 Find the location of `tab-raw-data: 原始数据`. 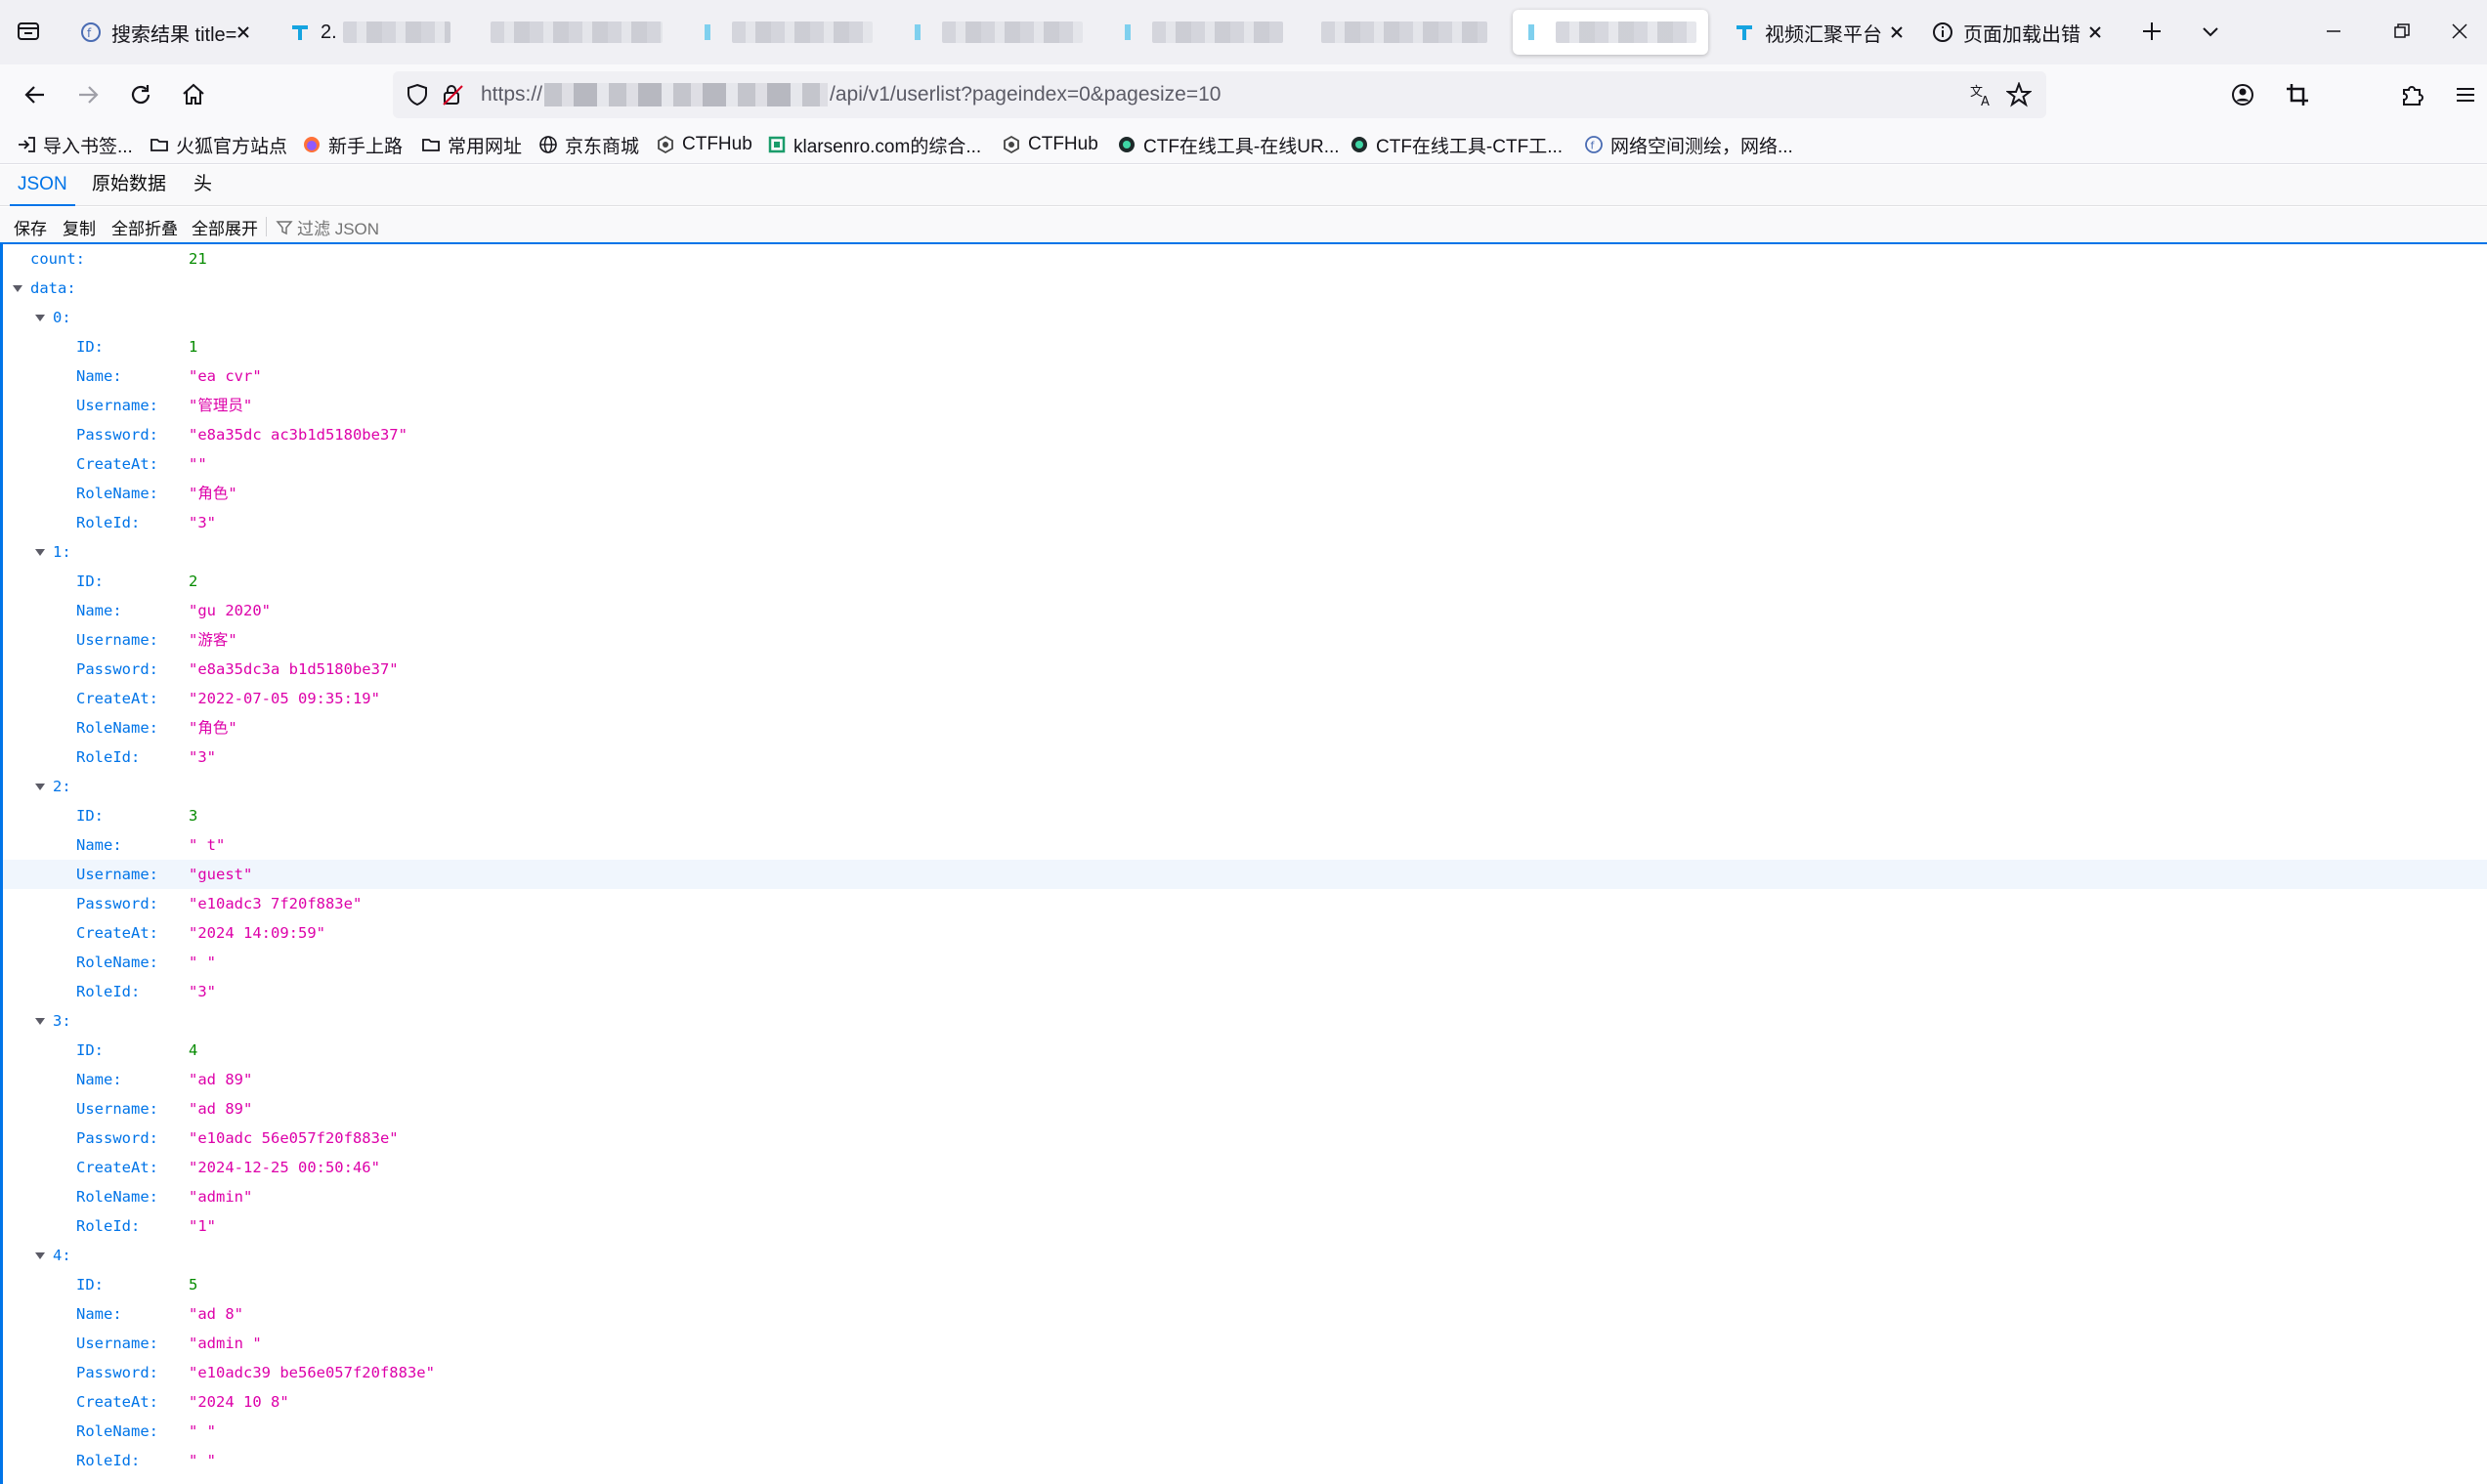

tab-raw-data: 原始数据 is located at coordinates (129, 185).